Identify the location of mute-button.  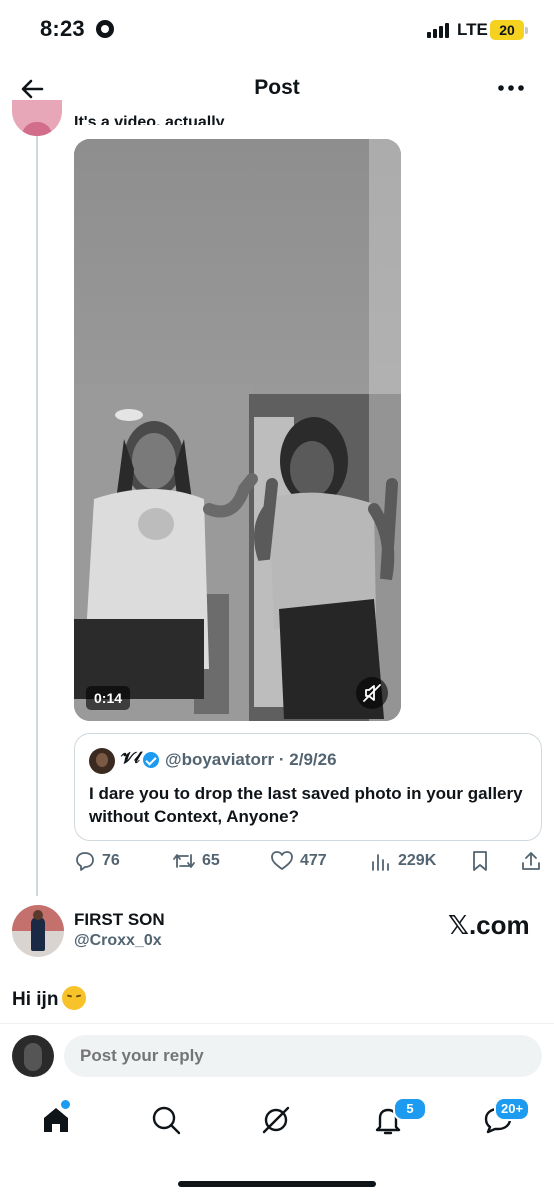
(372, 693).